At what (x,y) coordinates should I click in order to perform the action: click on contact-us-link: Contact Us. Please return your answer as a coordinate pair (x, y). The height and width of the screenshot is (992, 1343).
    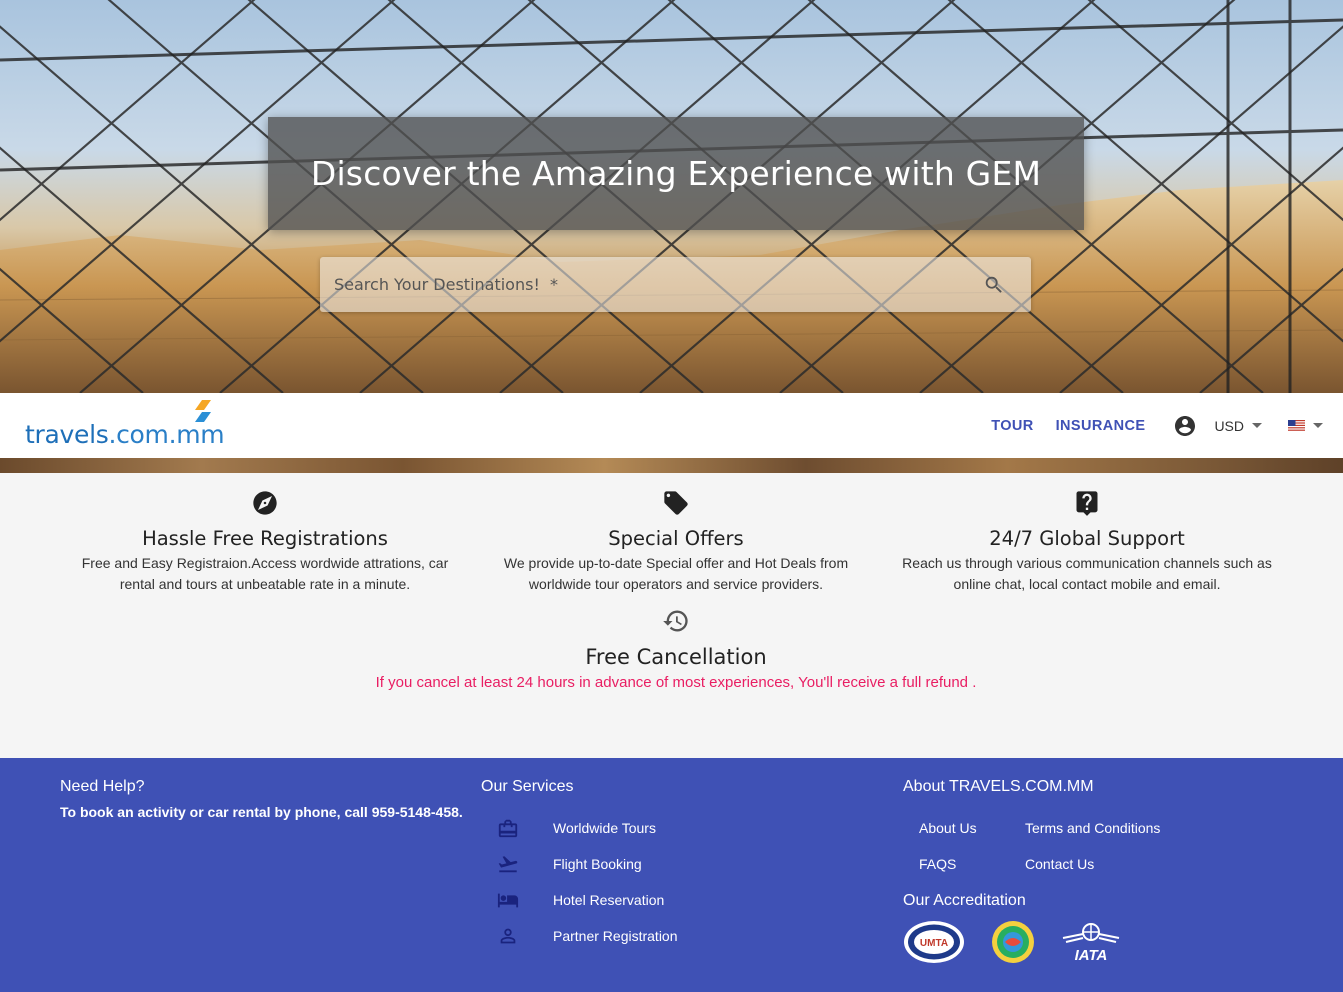
    Looking at the image, I should click on (1125, 864).